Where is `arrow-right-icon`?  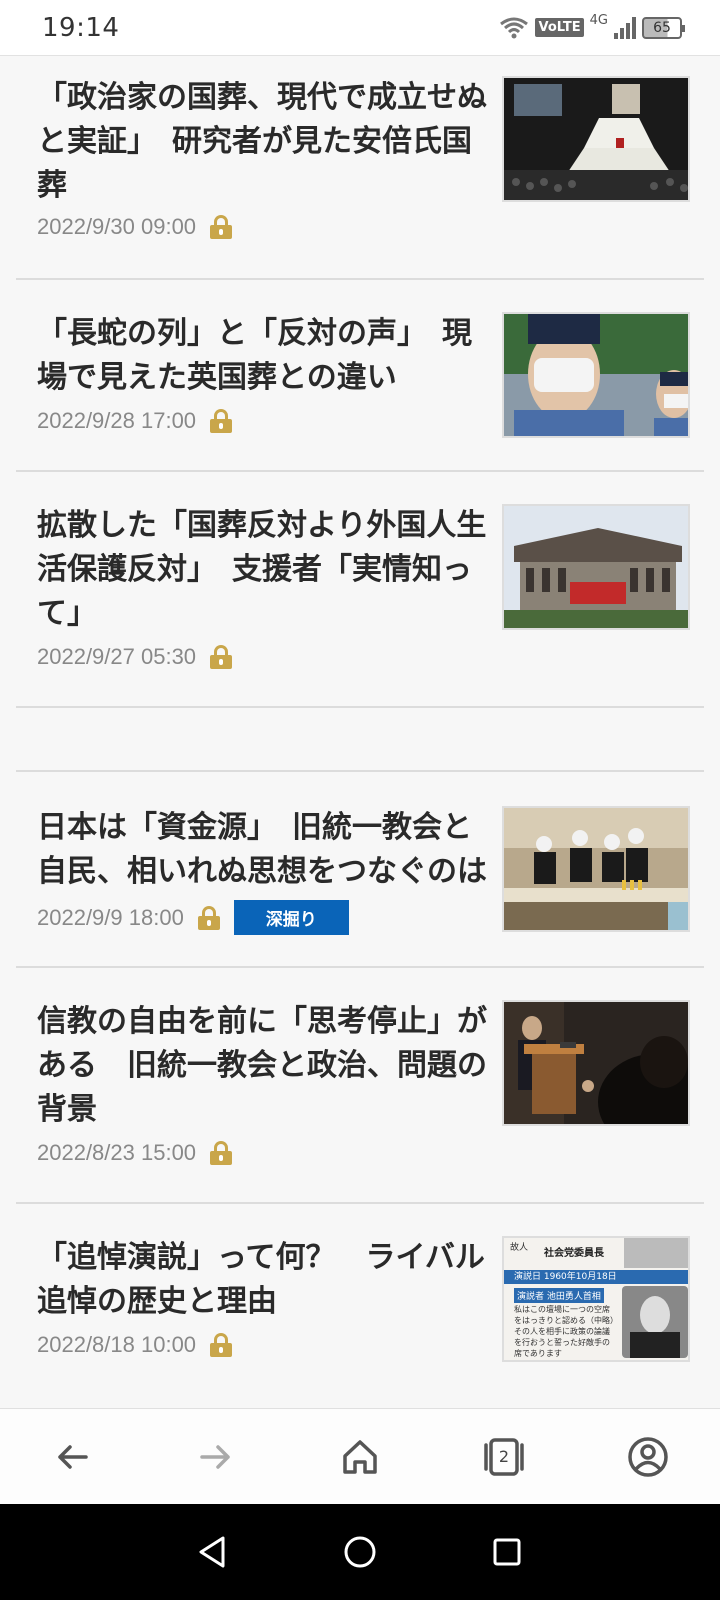 arrow-right-icon is located at coordinates (215, 1456).